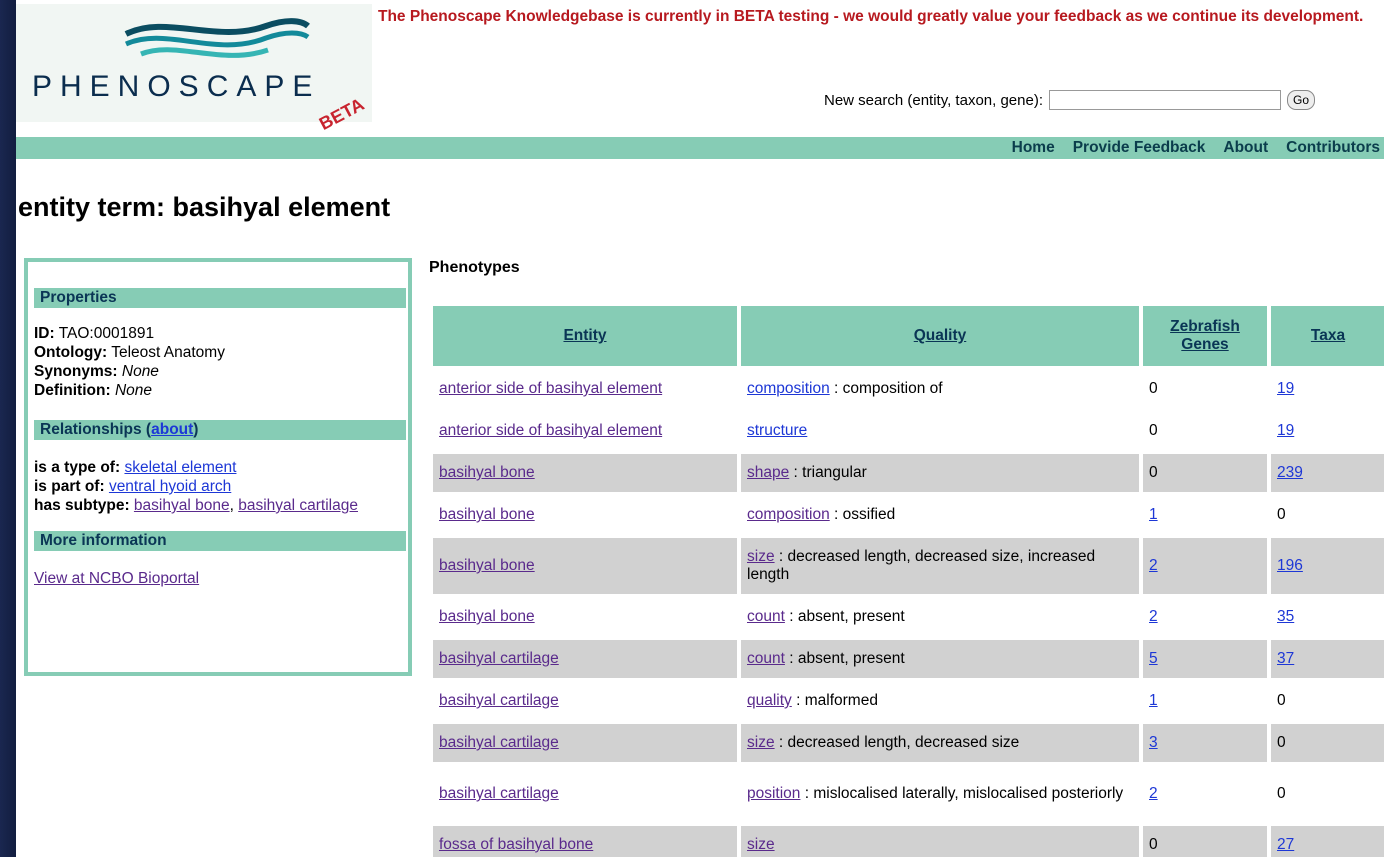 The image size is (1384, 857). I want to click on phenoscape-logo: PHENOSCAPE BETA, so click(194, 69).